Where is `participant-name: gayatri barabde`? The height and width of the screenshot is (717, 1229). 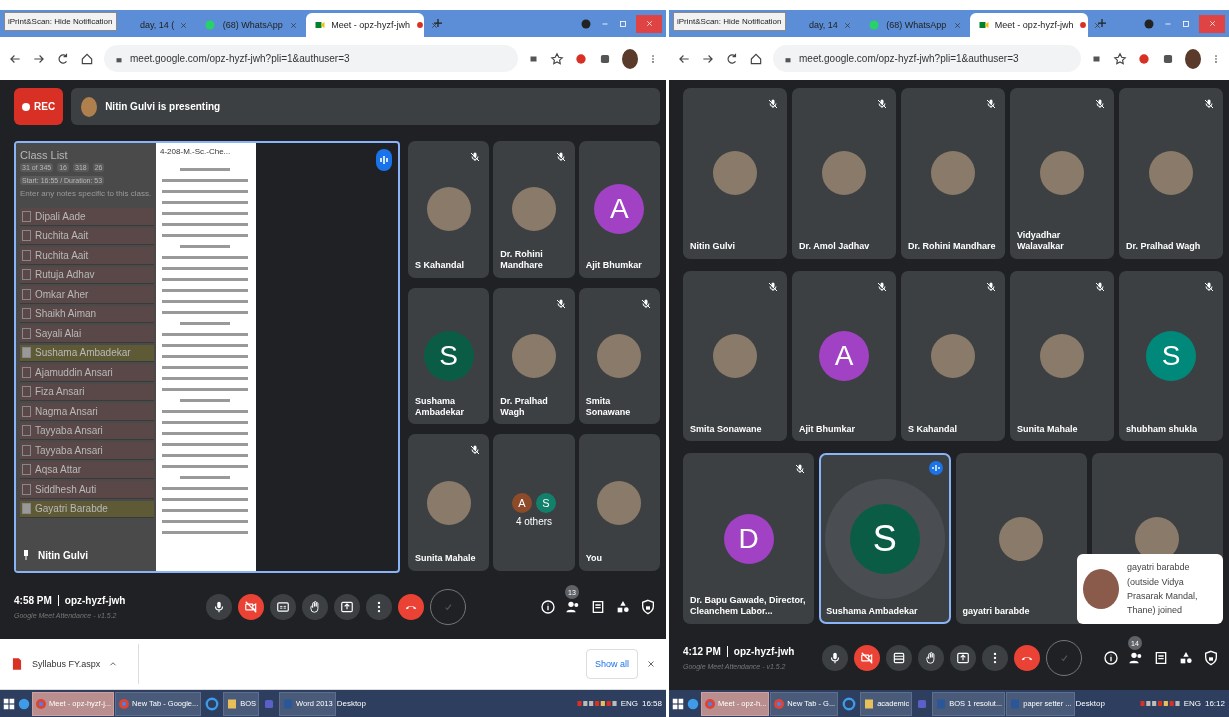 participant-name: gayatri barabde is located at coordinates (996, 611).